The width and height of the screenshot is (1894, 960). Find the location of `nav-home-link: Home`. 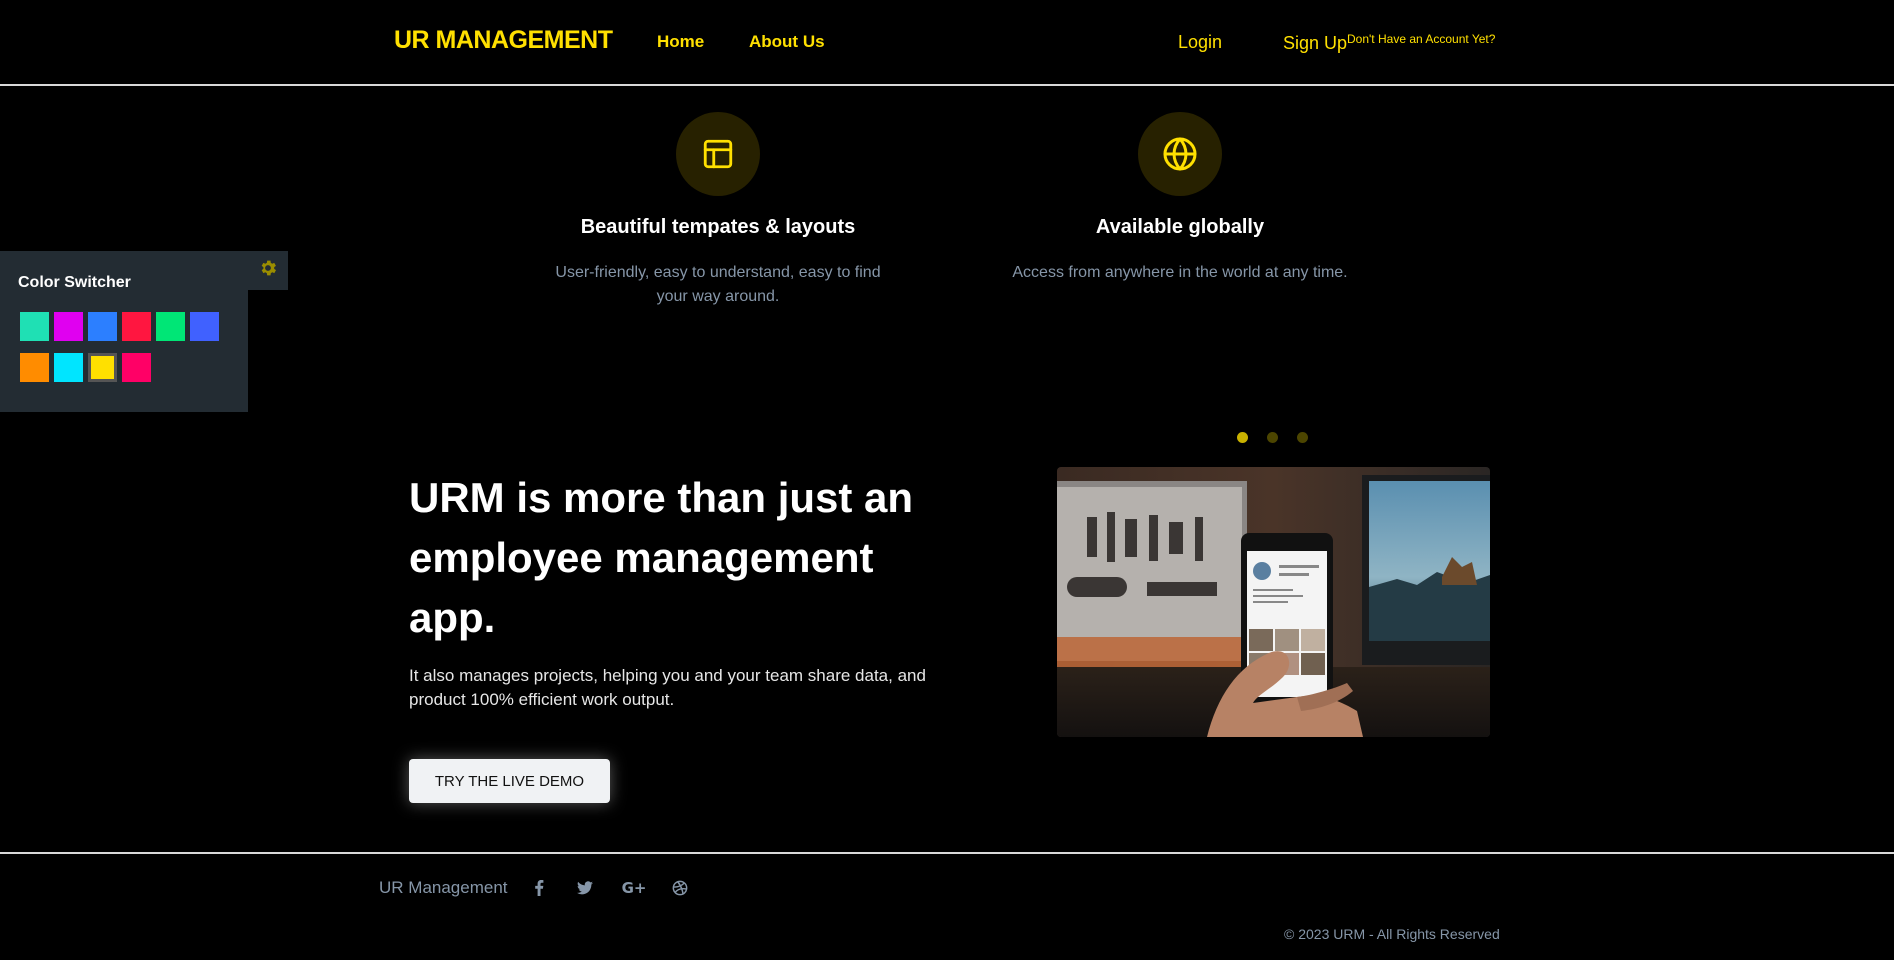

nav-home-link: Home is located at coordinates (680, 42).